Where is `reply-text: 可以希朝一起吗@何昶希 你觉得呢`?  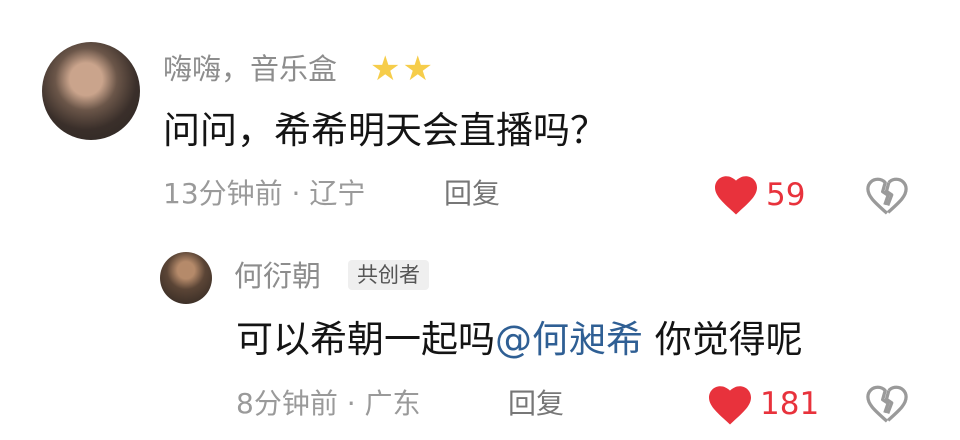
reply-text: 可以希朝一起吗@何昶希 你觉得呢 is located at coordinates (519, 340).